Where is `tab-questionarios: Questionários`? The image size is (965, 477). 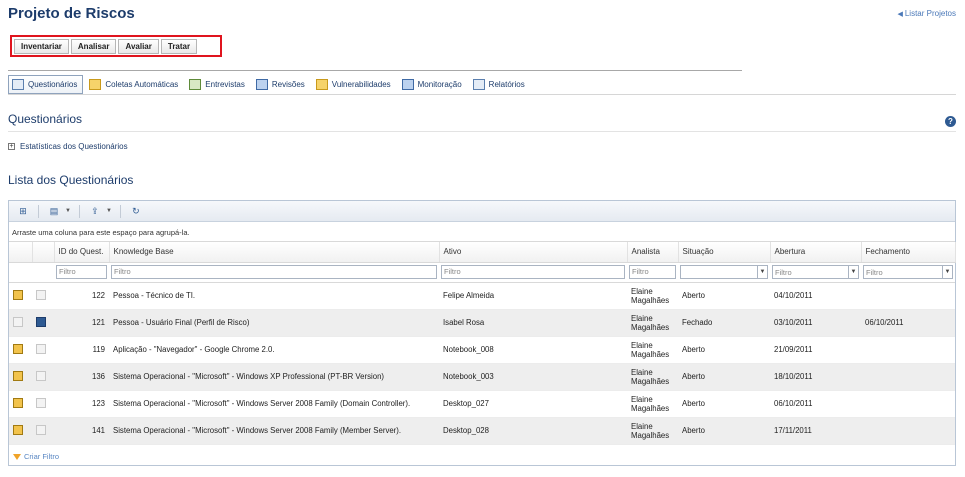 tab-questionarios: Questionários is located at coordinates (46, 84).